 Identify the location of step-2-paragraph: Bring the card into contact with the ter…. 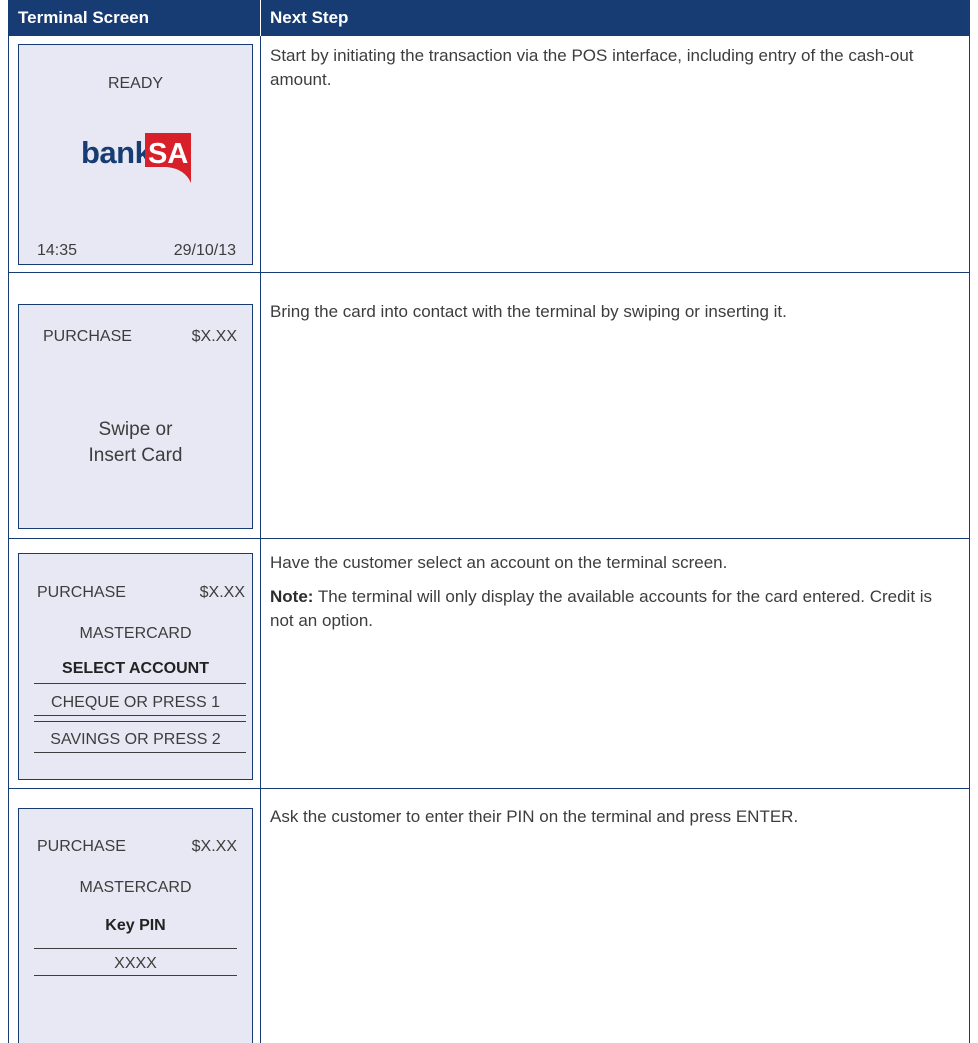
(528, 311).